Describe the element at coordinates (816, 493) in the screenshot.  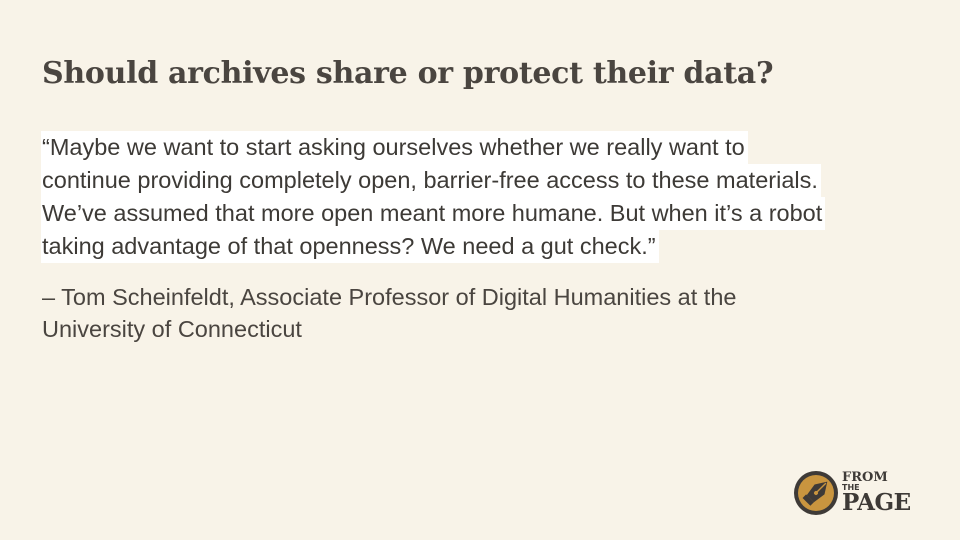
I see `fountain-pen-nib-icon` at that location.